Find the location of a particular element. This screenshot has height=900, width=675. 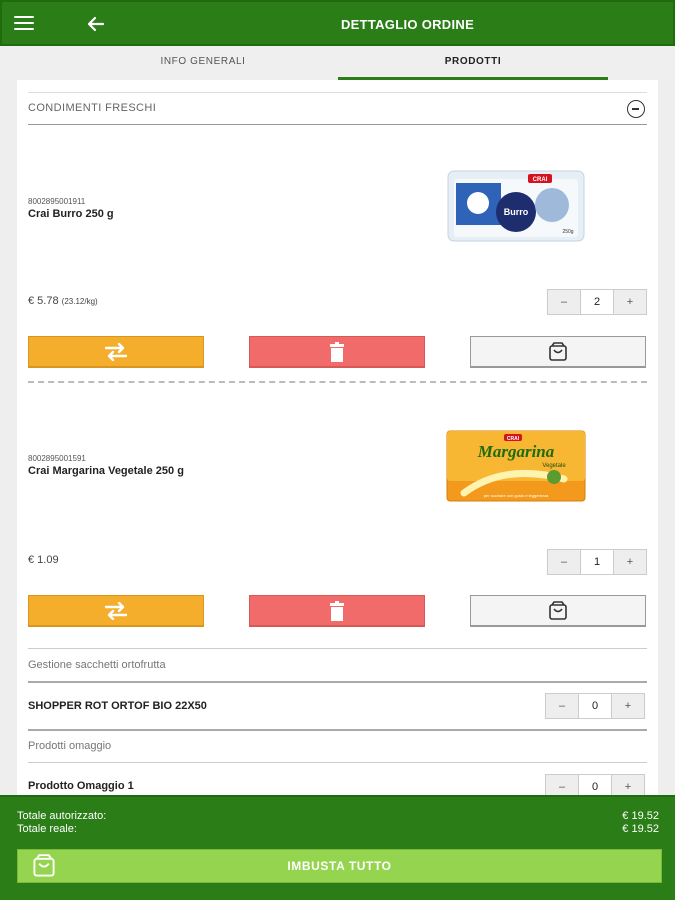

category-label: CONDIMENTI FRESCHI is located at coordinates (92, 108).